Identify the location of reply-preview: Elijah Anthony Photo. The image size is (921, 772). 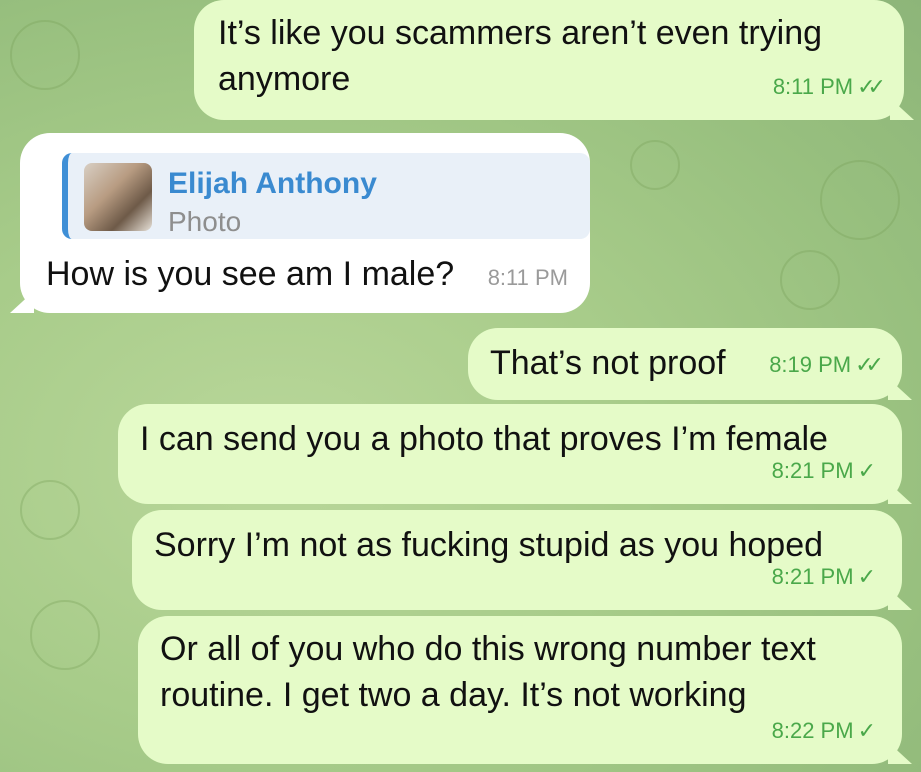
(326, 196).